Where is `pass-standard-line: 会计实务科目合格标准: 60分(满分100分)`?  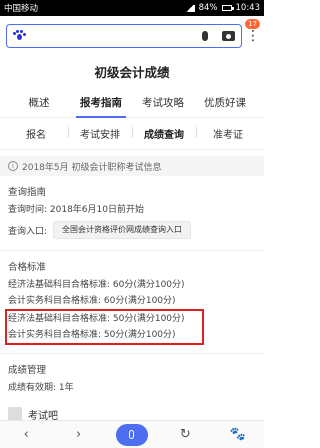 pass-standard-line: 会计实务科目合格标准: 60分(满分100分) is located at coordinates (92, 301).